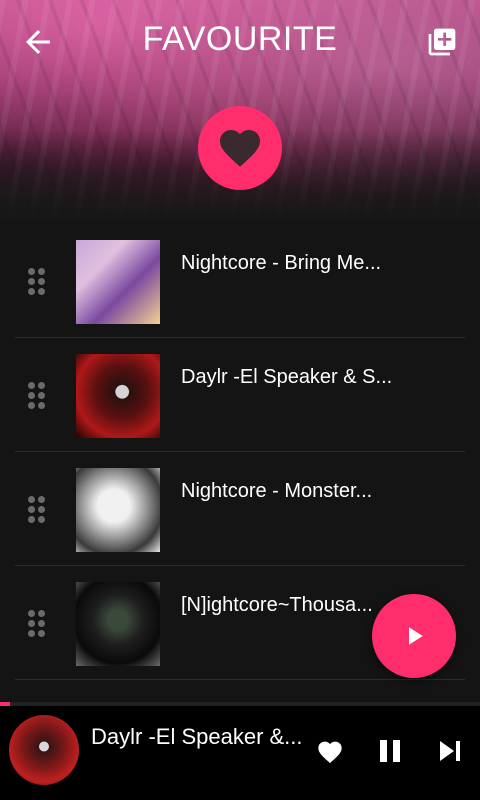 Image resolution: width=480 pixels, height=800 pixels. I want to click on next-button, so click(450, 751).